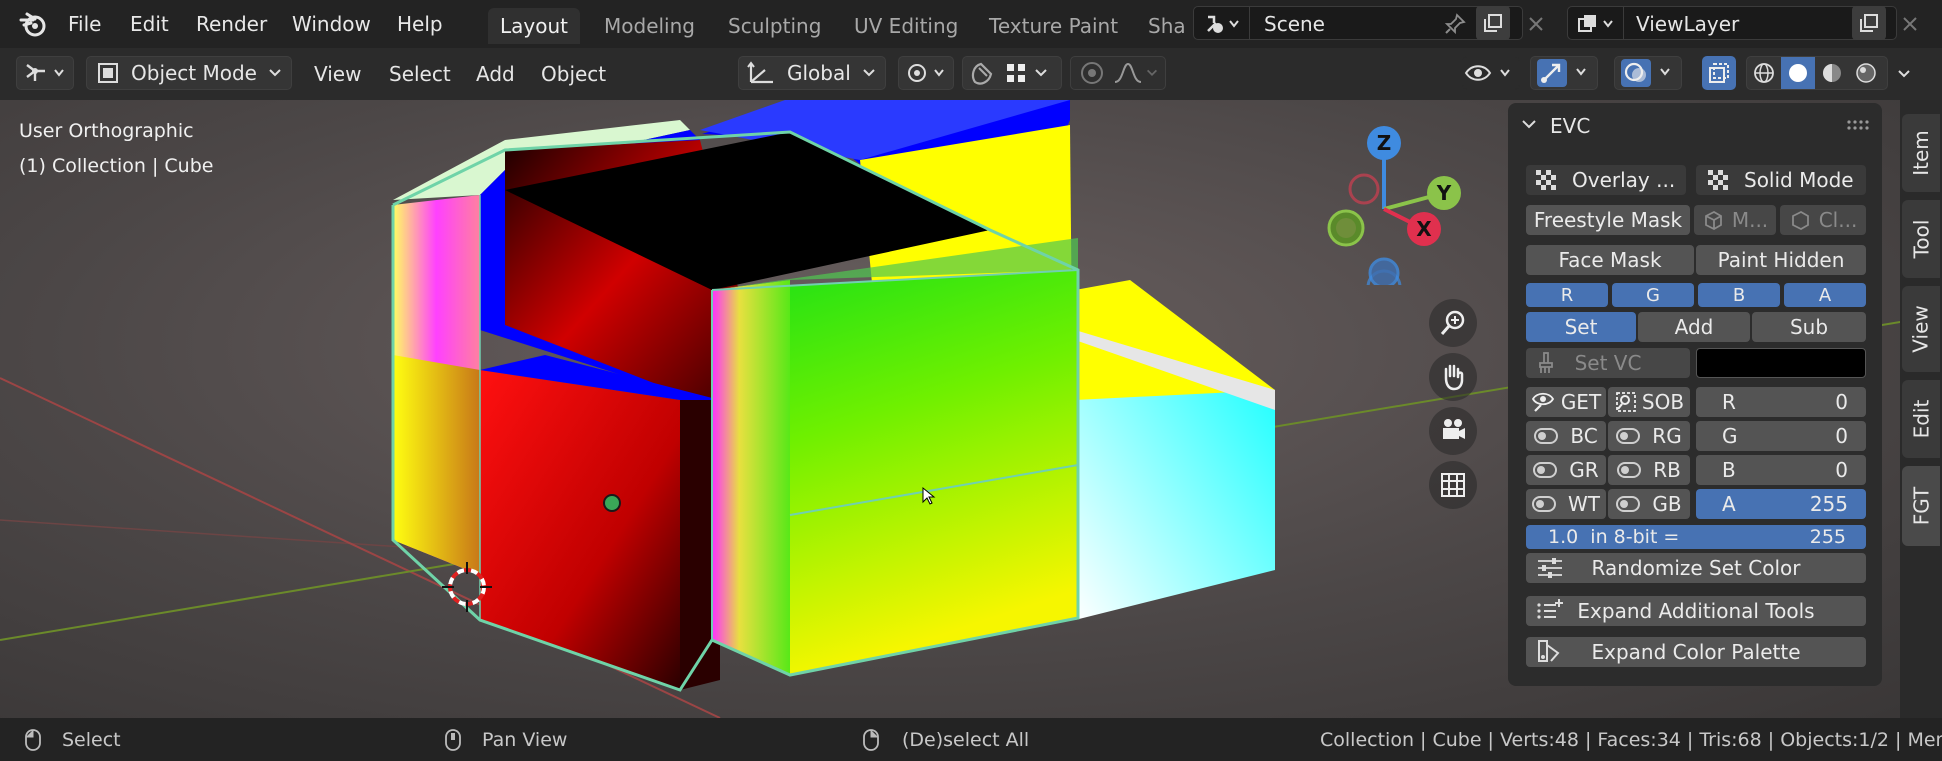  What do you see at coordinates (1667, 504) in the screenshot?
I see `toggle-gb-label: GB` at bounding box center [1667, 504].